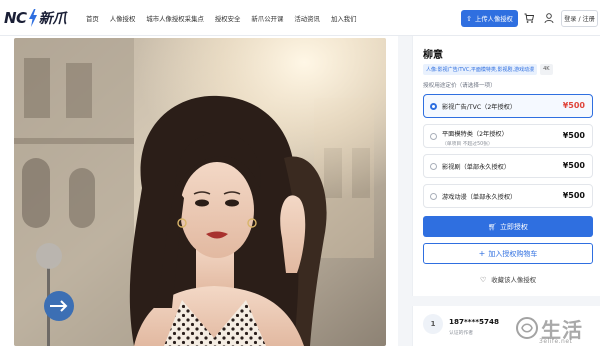 The width and height of the screenshot is (600, 346). I want to click on nav-city-collection-points: 城市人像授权采集点, so click(175, 18).